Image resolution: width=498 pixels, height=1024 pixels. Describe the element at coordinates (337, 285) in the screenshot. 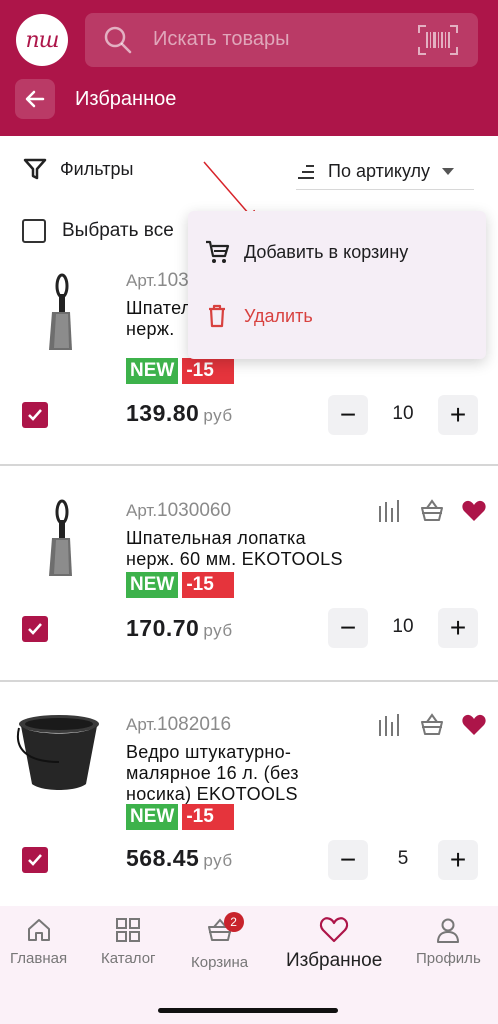

I see `context-menu: Добавить в корзину Удалить` at that location.